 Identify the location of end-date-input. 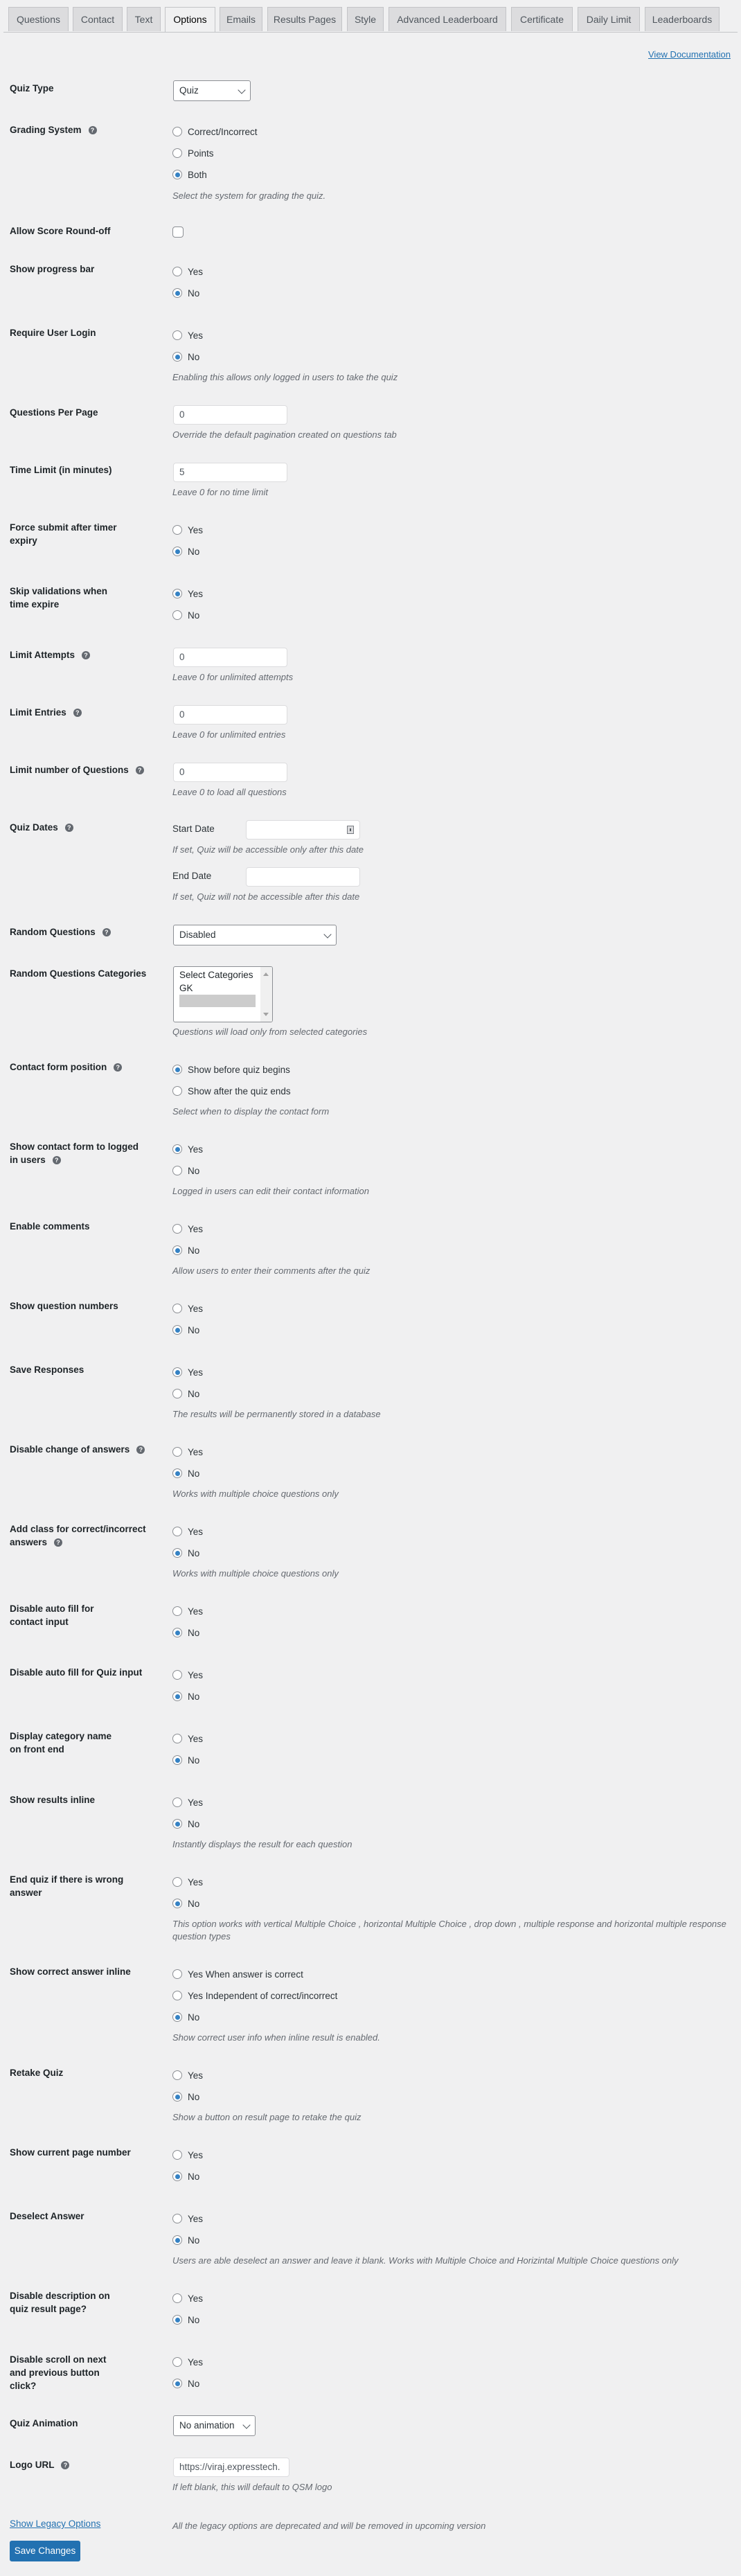
(303, 877).